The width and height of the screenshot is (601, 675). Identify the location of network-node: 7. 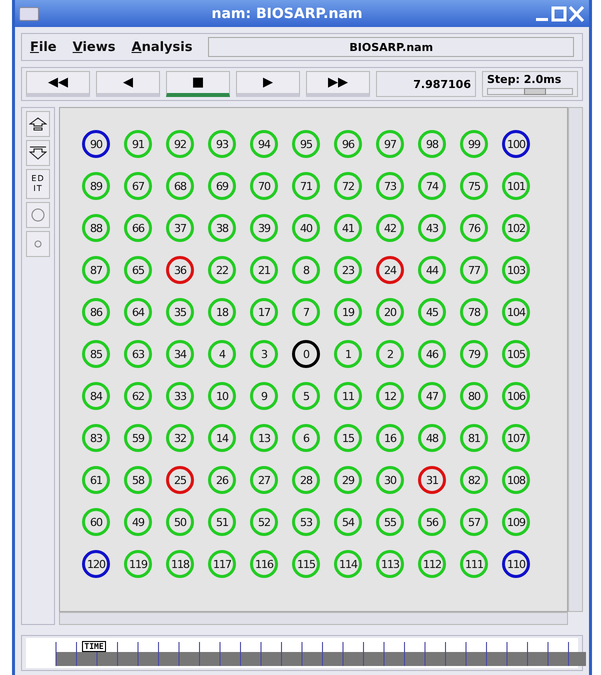
(306, 312).